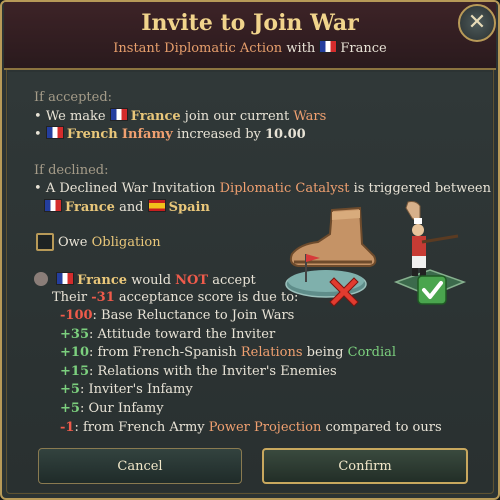 The image size is (500, 500). What do you see at coordinates (140, 466) in the screenshot?
I see `cancel-button: Cancel` at bounding box center [140, 466].